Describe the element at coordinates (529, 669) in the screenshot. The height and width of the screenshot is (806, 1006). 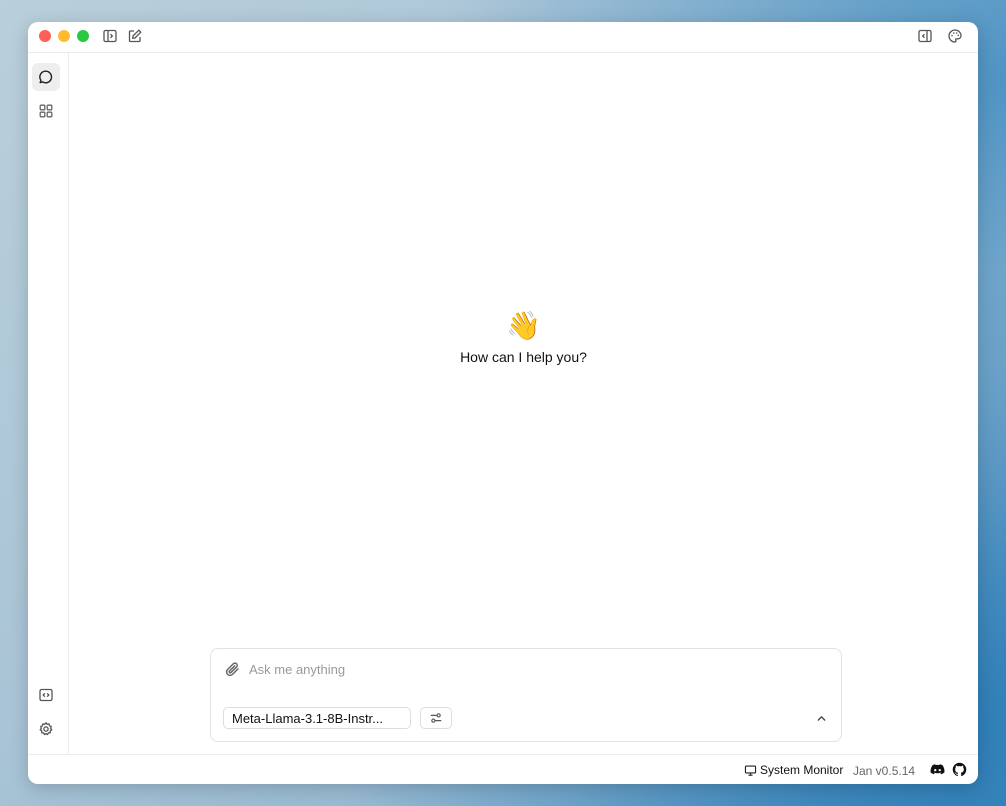
I see `chat-input` at that location.